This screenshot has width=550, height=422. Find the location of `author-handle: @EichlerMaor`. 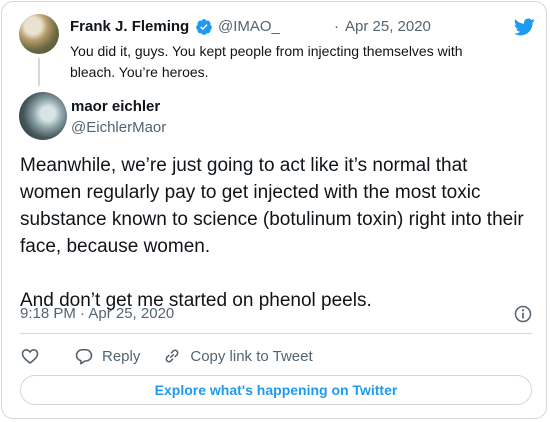

author-handle: @EichlerMaor is located at coordinates (118, 127).